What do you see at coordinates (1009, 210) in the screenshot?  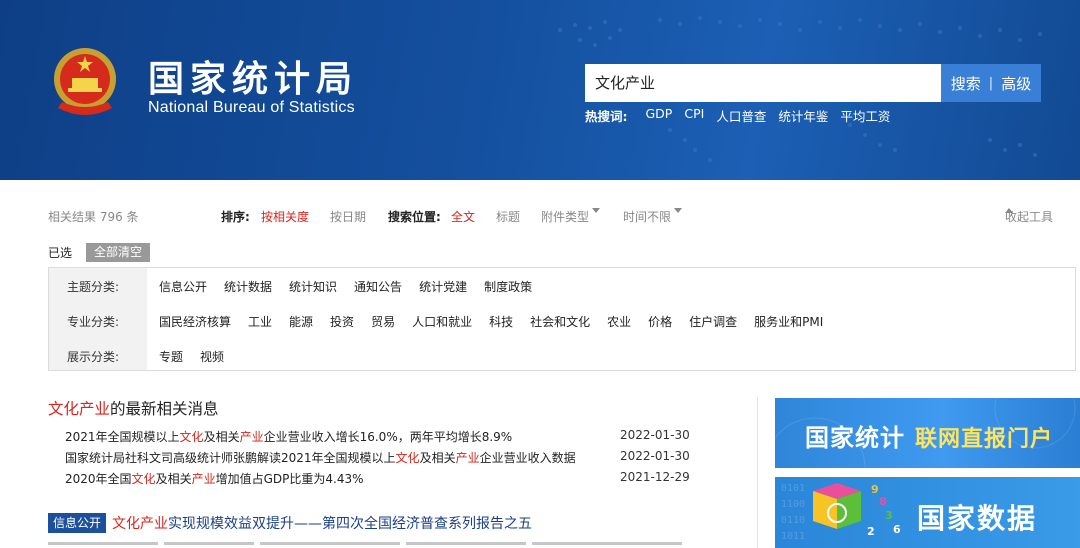 I see `chevron-up-icon` at bounding box center [1009, 210].